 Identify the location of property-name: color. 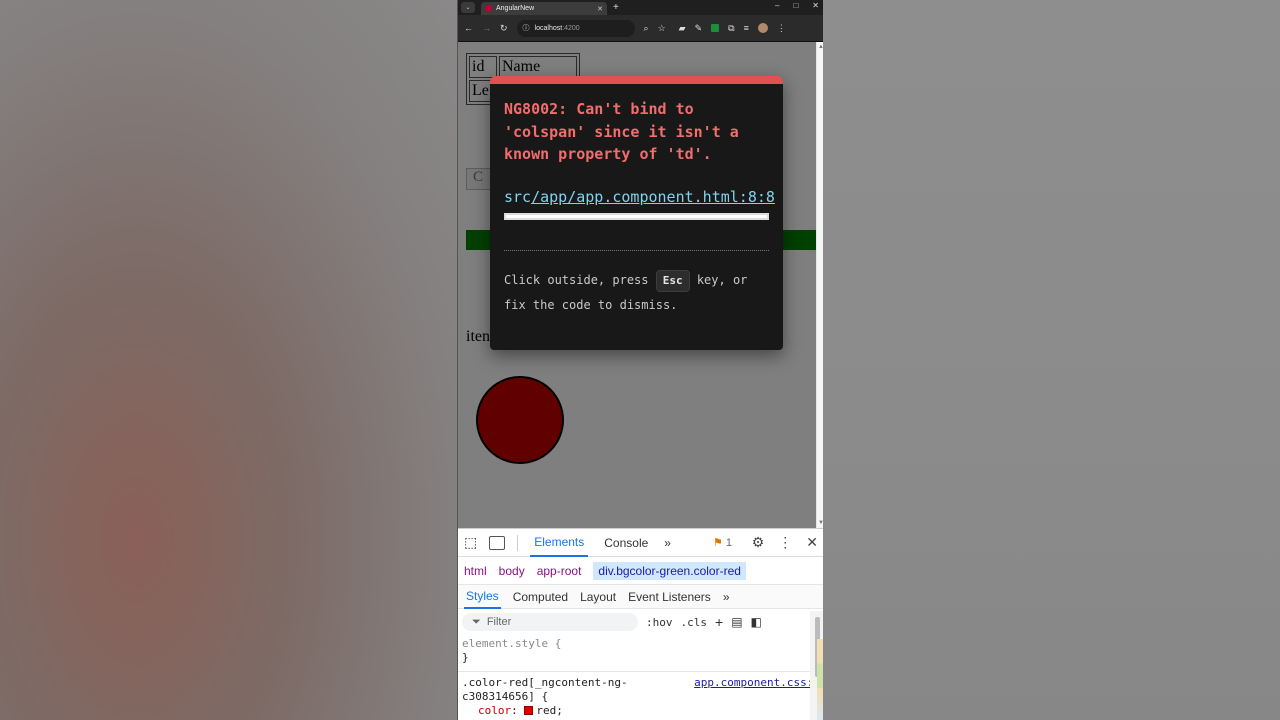
(495, 710).